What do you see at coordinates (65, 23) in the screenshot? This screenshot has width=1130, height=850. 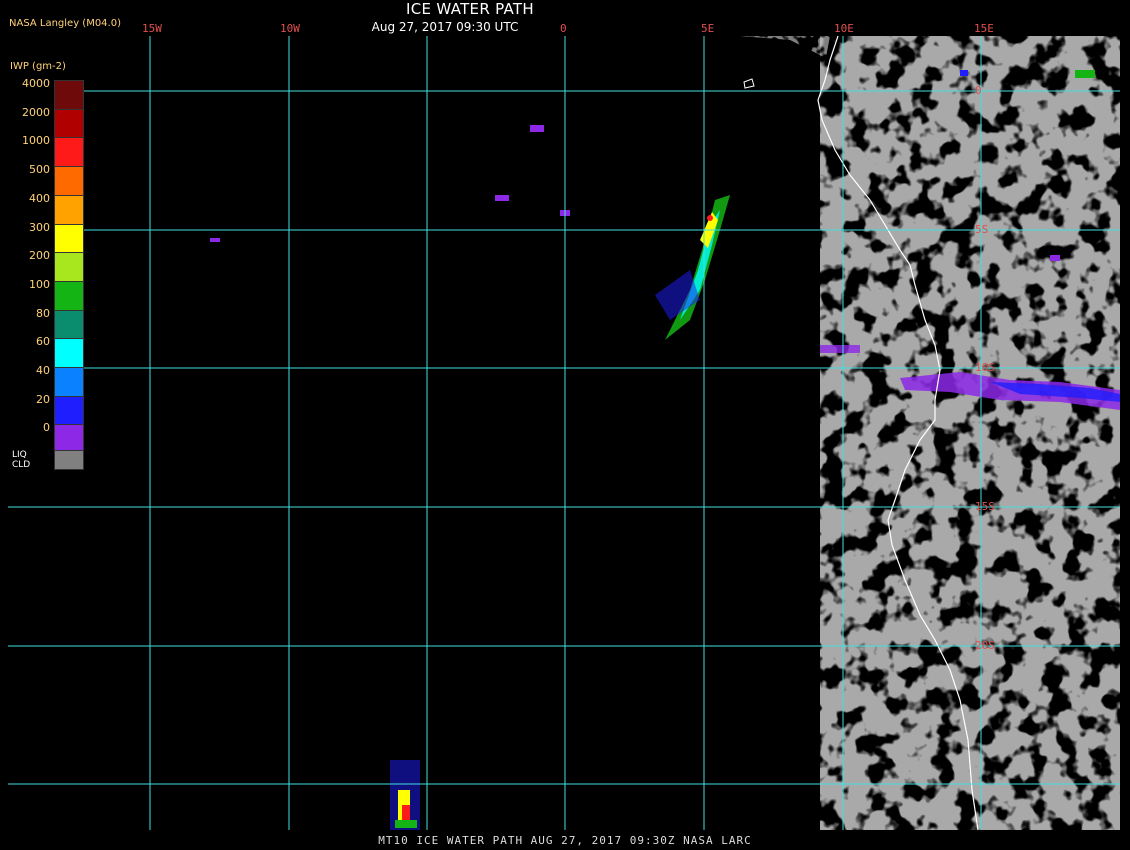 I see `brand-label: NASA Langley (M04.0)` at bounding box center [65, 23].